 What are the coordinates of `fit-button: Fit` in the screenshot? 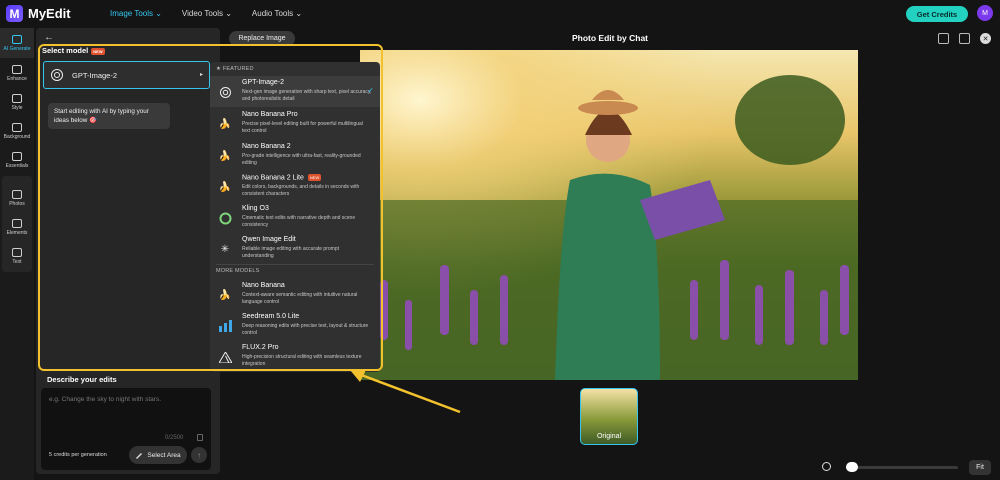 It's located at (980, 467).